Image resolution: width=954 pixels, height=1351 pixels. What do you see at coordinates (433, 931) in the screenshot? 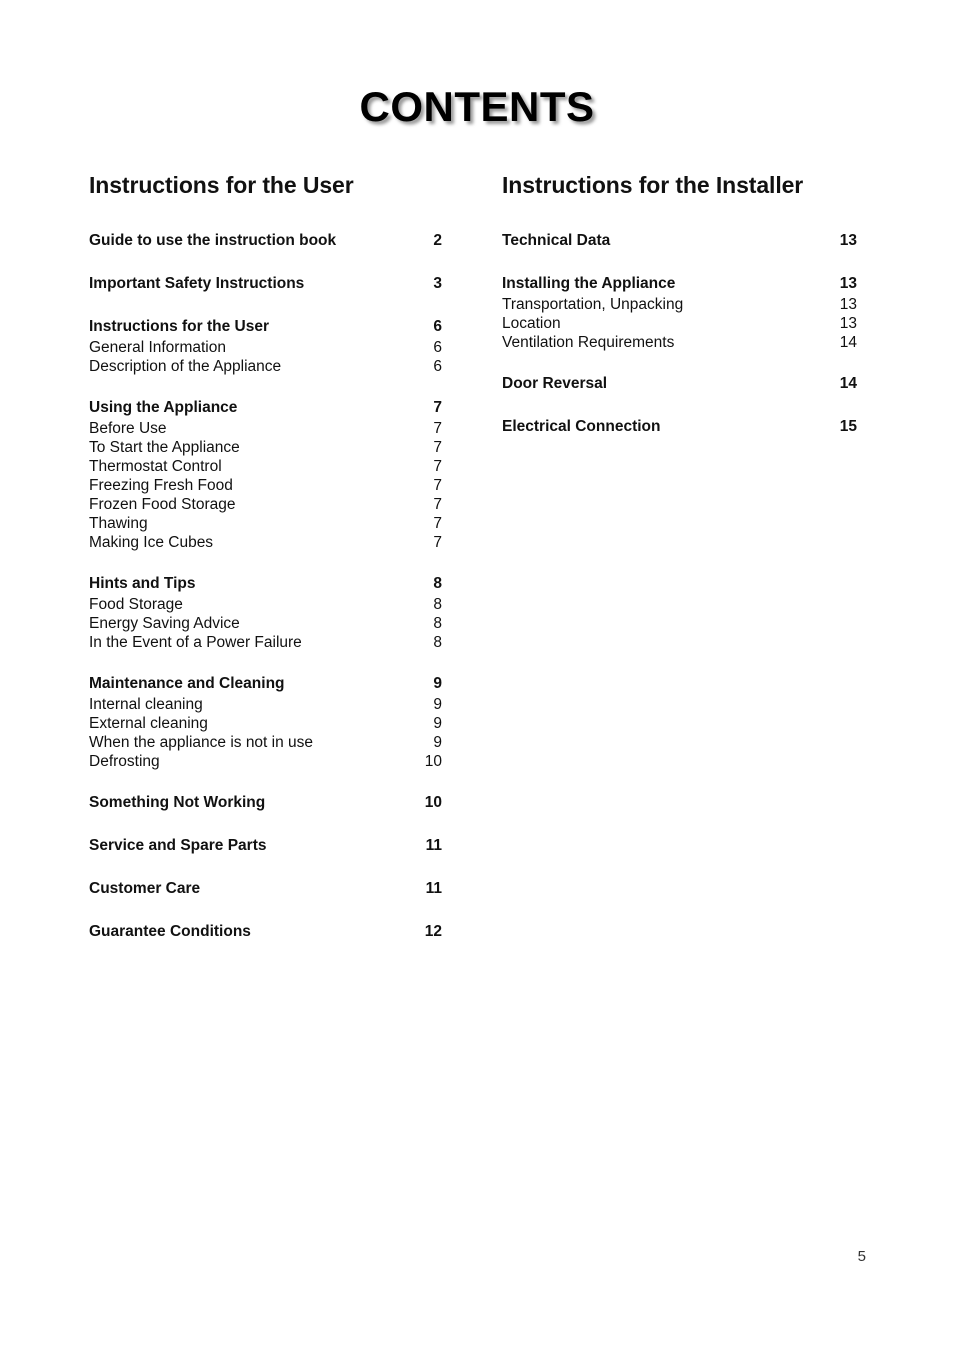
I see `contents-entry-page-number: 12` at bounding box center [433, 931].